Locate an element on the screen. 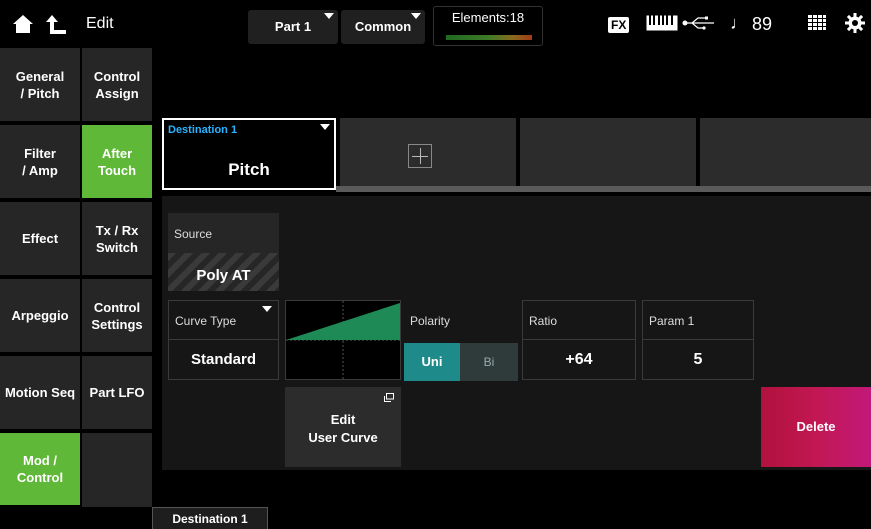  gear-icon is located at coordinates (855, 23).